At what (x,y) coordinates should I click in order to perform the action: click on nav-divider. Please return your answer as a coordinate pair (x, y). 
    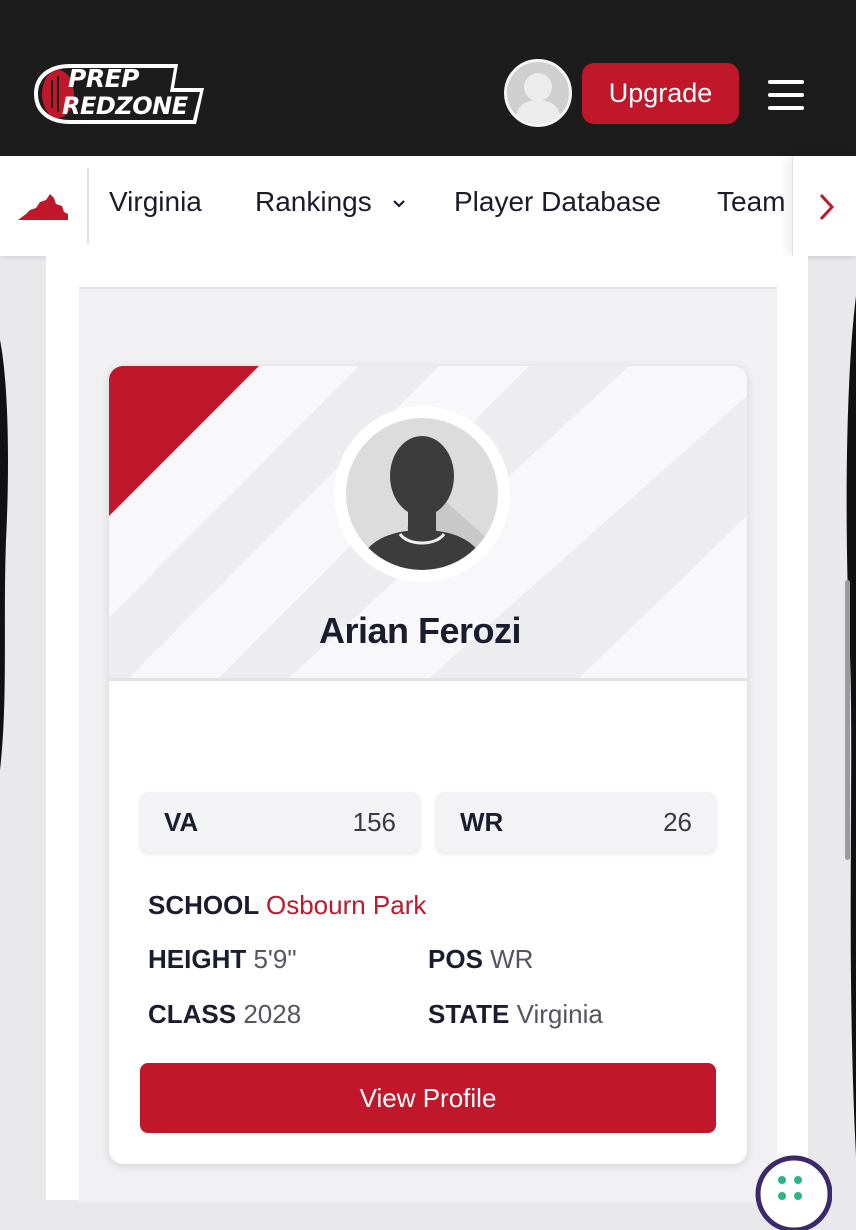
    Looking at the image, I should click on (88, 206).